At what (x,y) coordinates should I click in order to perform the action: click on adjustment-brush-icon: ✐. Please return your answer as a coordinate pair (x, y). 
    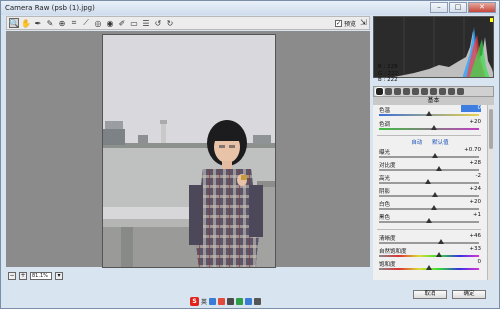
    Looking at the image, I should click on (122, 23).